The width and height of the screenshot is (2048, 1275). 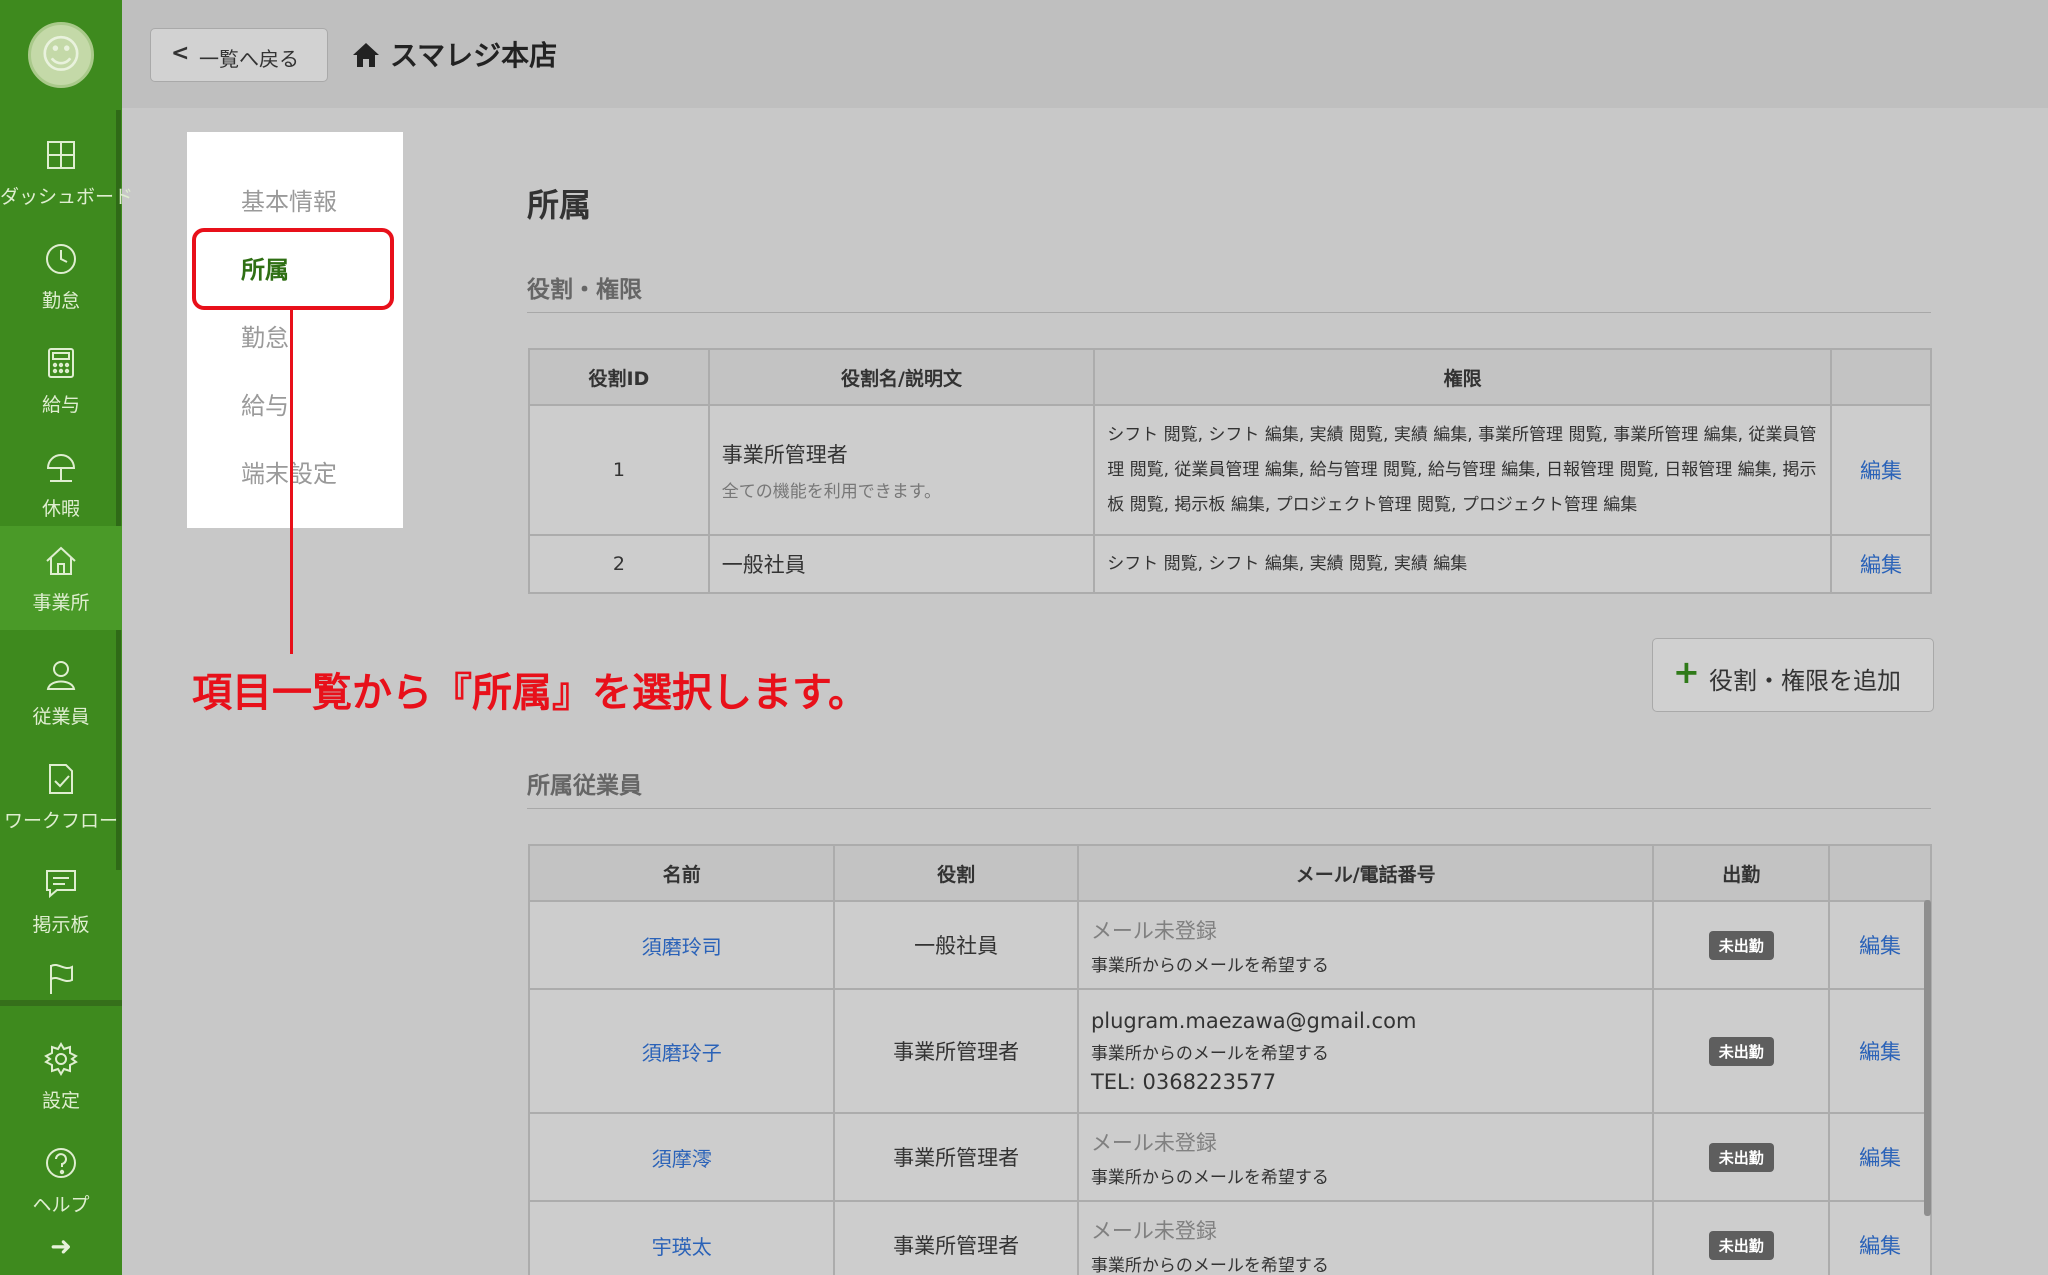 I want to click on sidebar-item-label: 従業員, so click(x=61, y=717).